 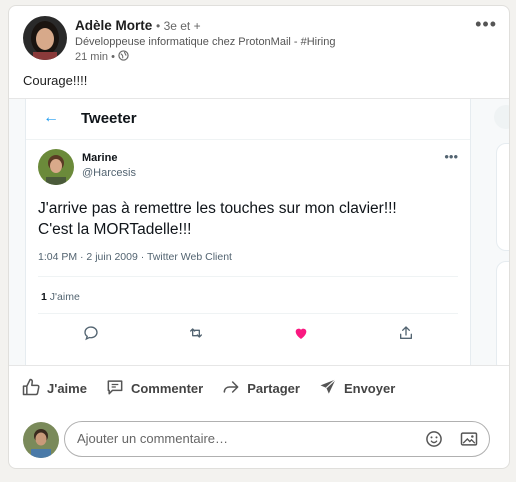 I want to click on heart-icon, so click(x=301, y=333).